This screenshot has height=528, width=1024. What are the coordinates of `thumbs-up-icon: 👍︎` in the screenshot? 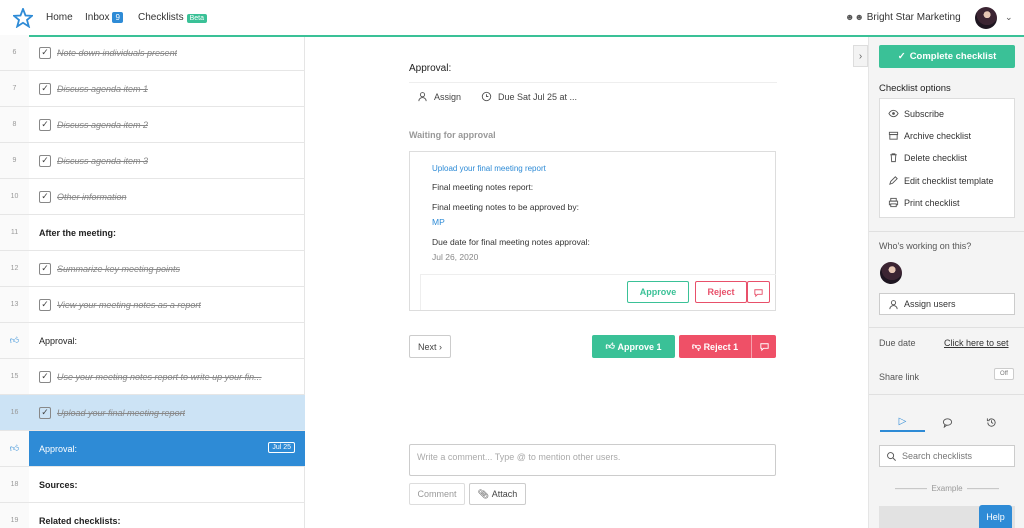 It's located at (610, 346).